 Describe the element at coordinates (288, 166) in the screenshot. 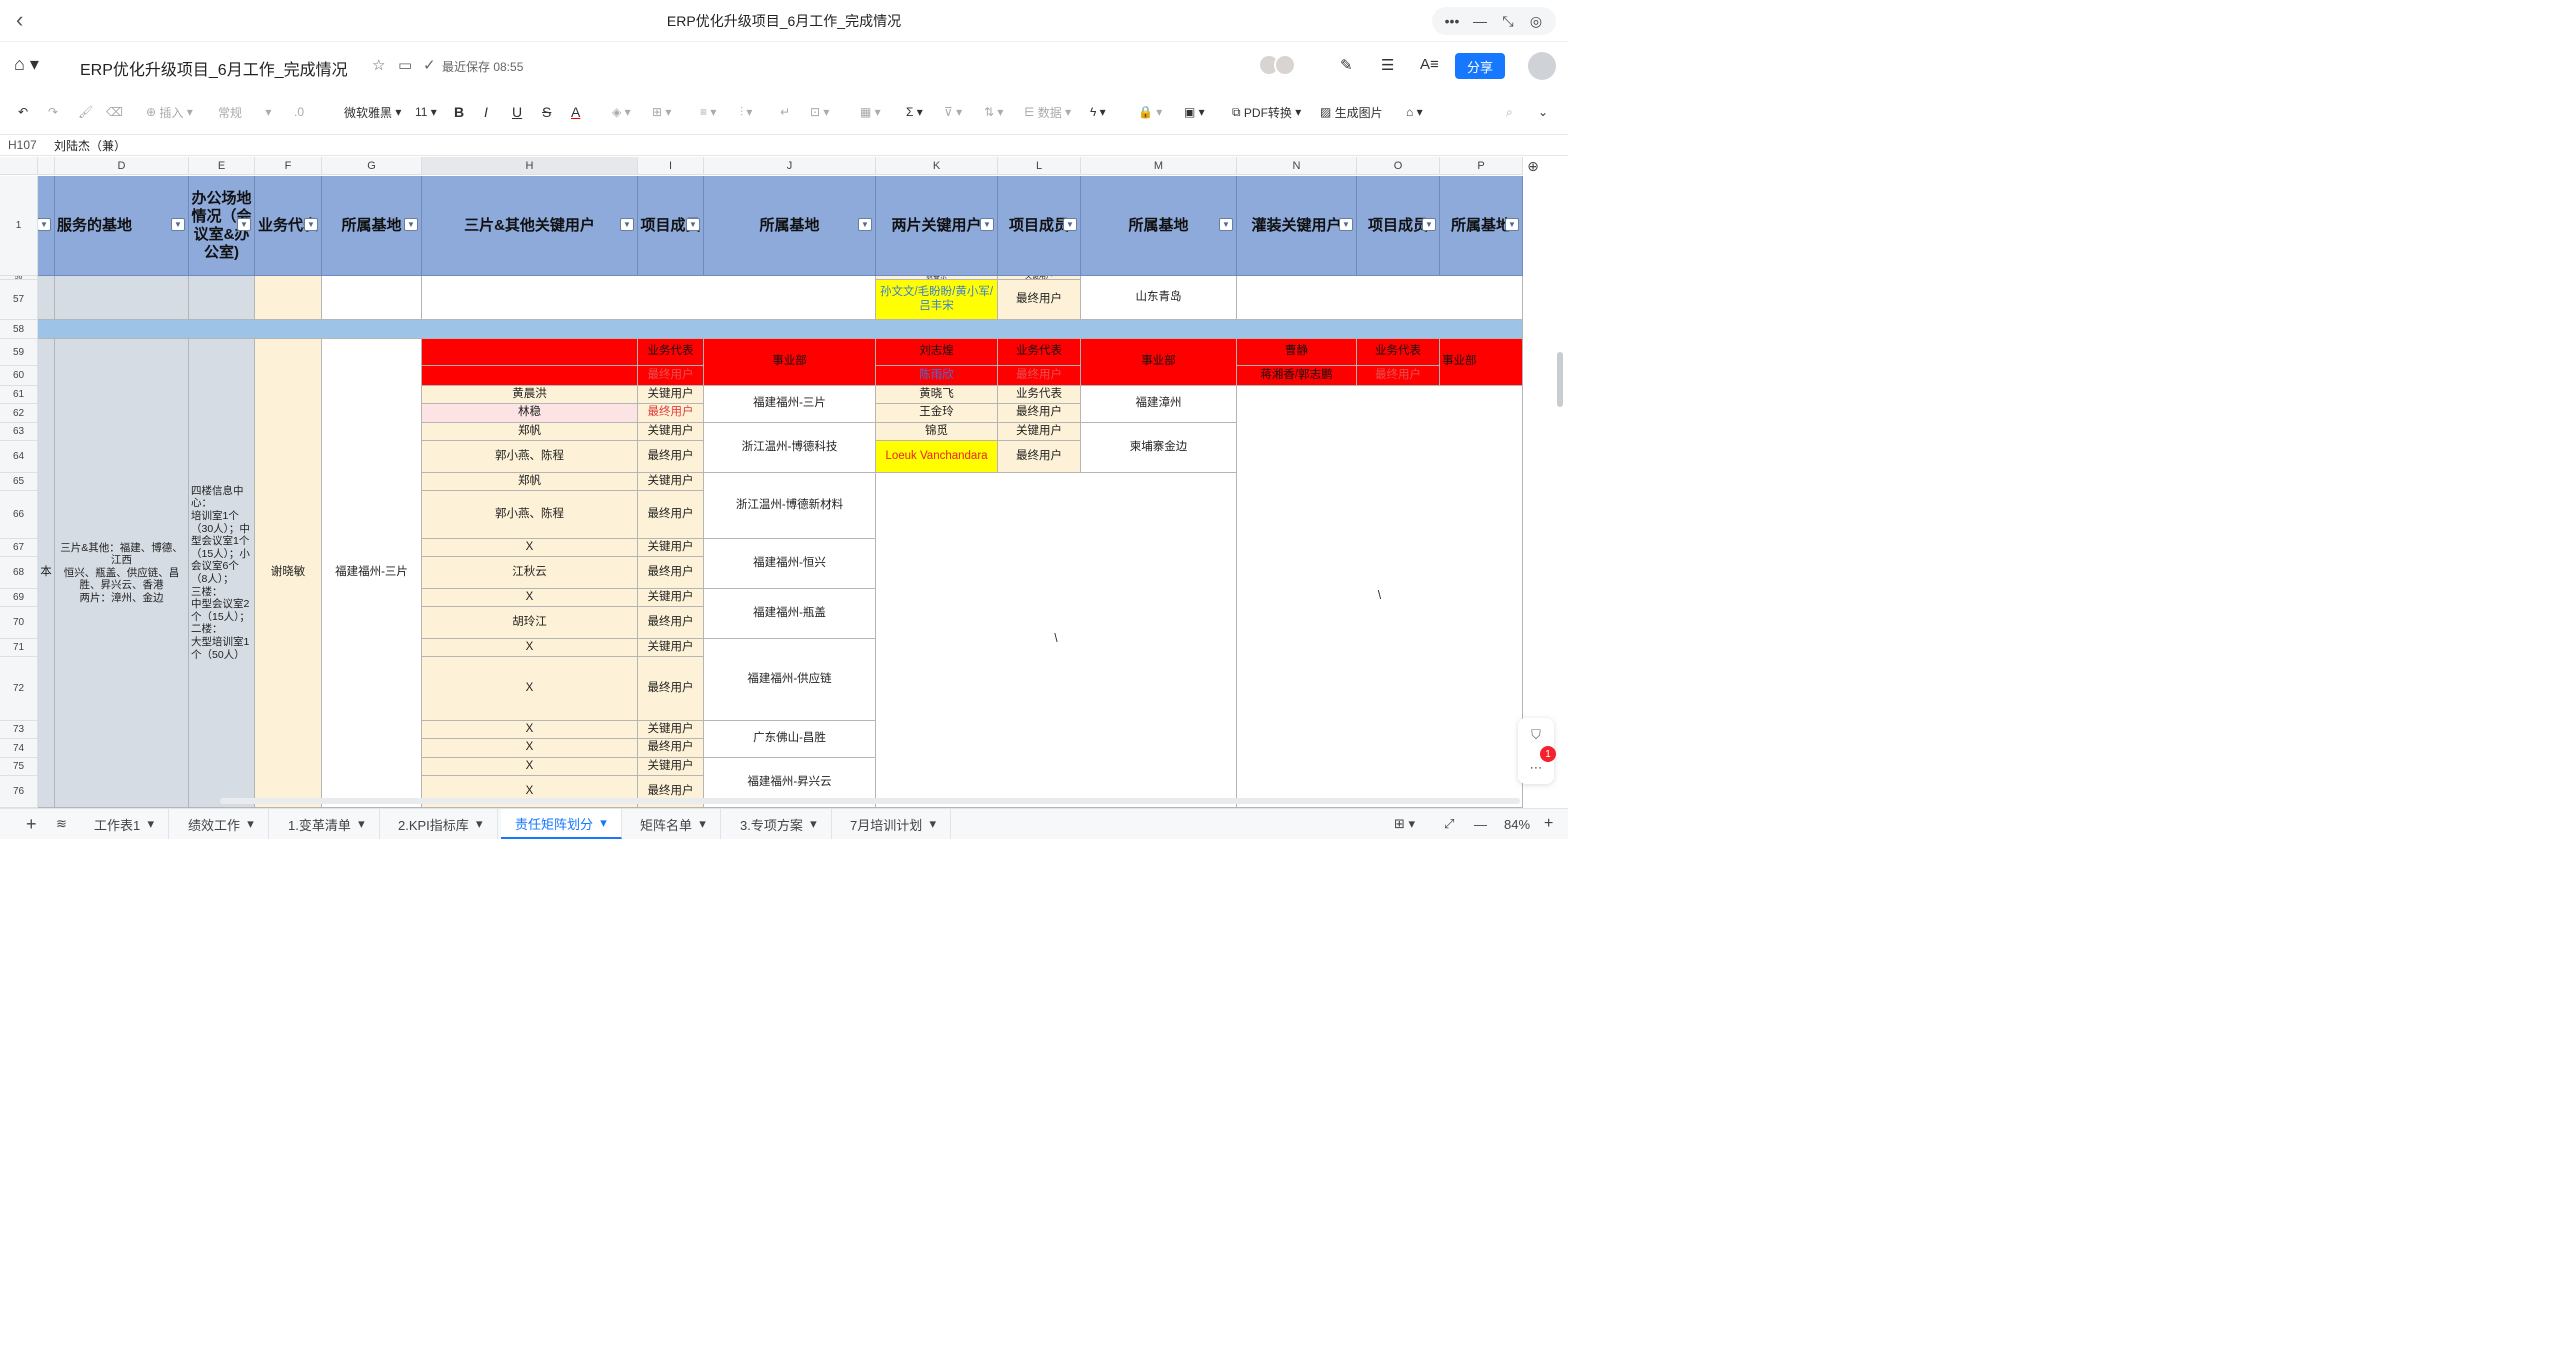

I see `column-header: F` at that location.